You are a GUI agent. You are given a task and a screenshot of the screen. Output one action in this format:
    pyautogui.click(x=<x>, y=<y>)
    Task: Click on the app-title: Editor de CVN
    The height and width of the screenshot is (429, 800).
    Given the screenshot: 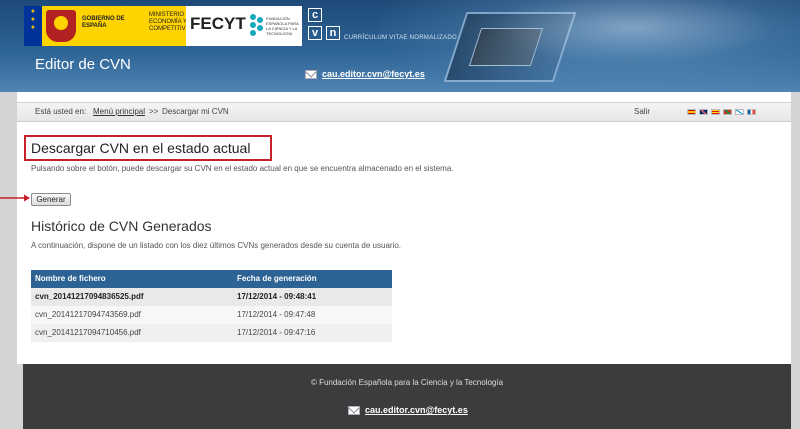 What is the action you would take?
    pyautogui.click(x=83, y=64)
    